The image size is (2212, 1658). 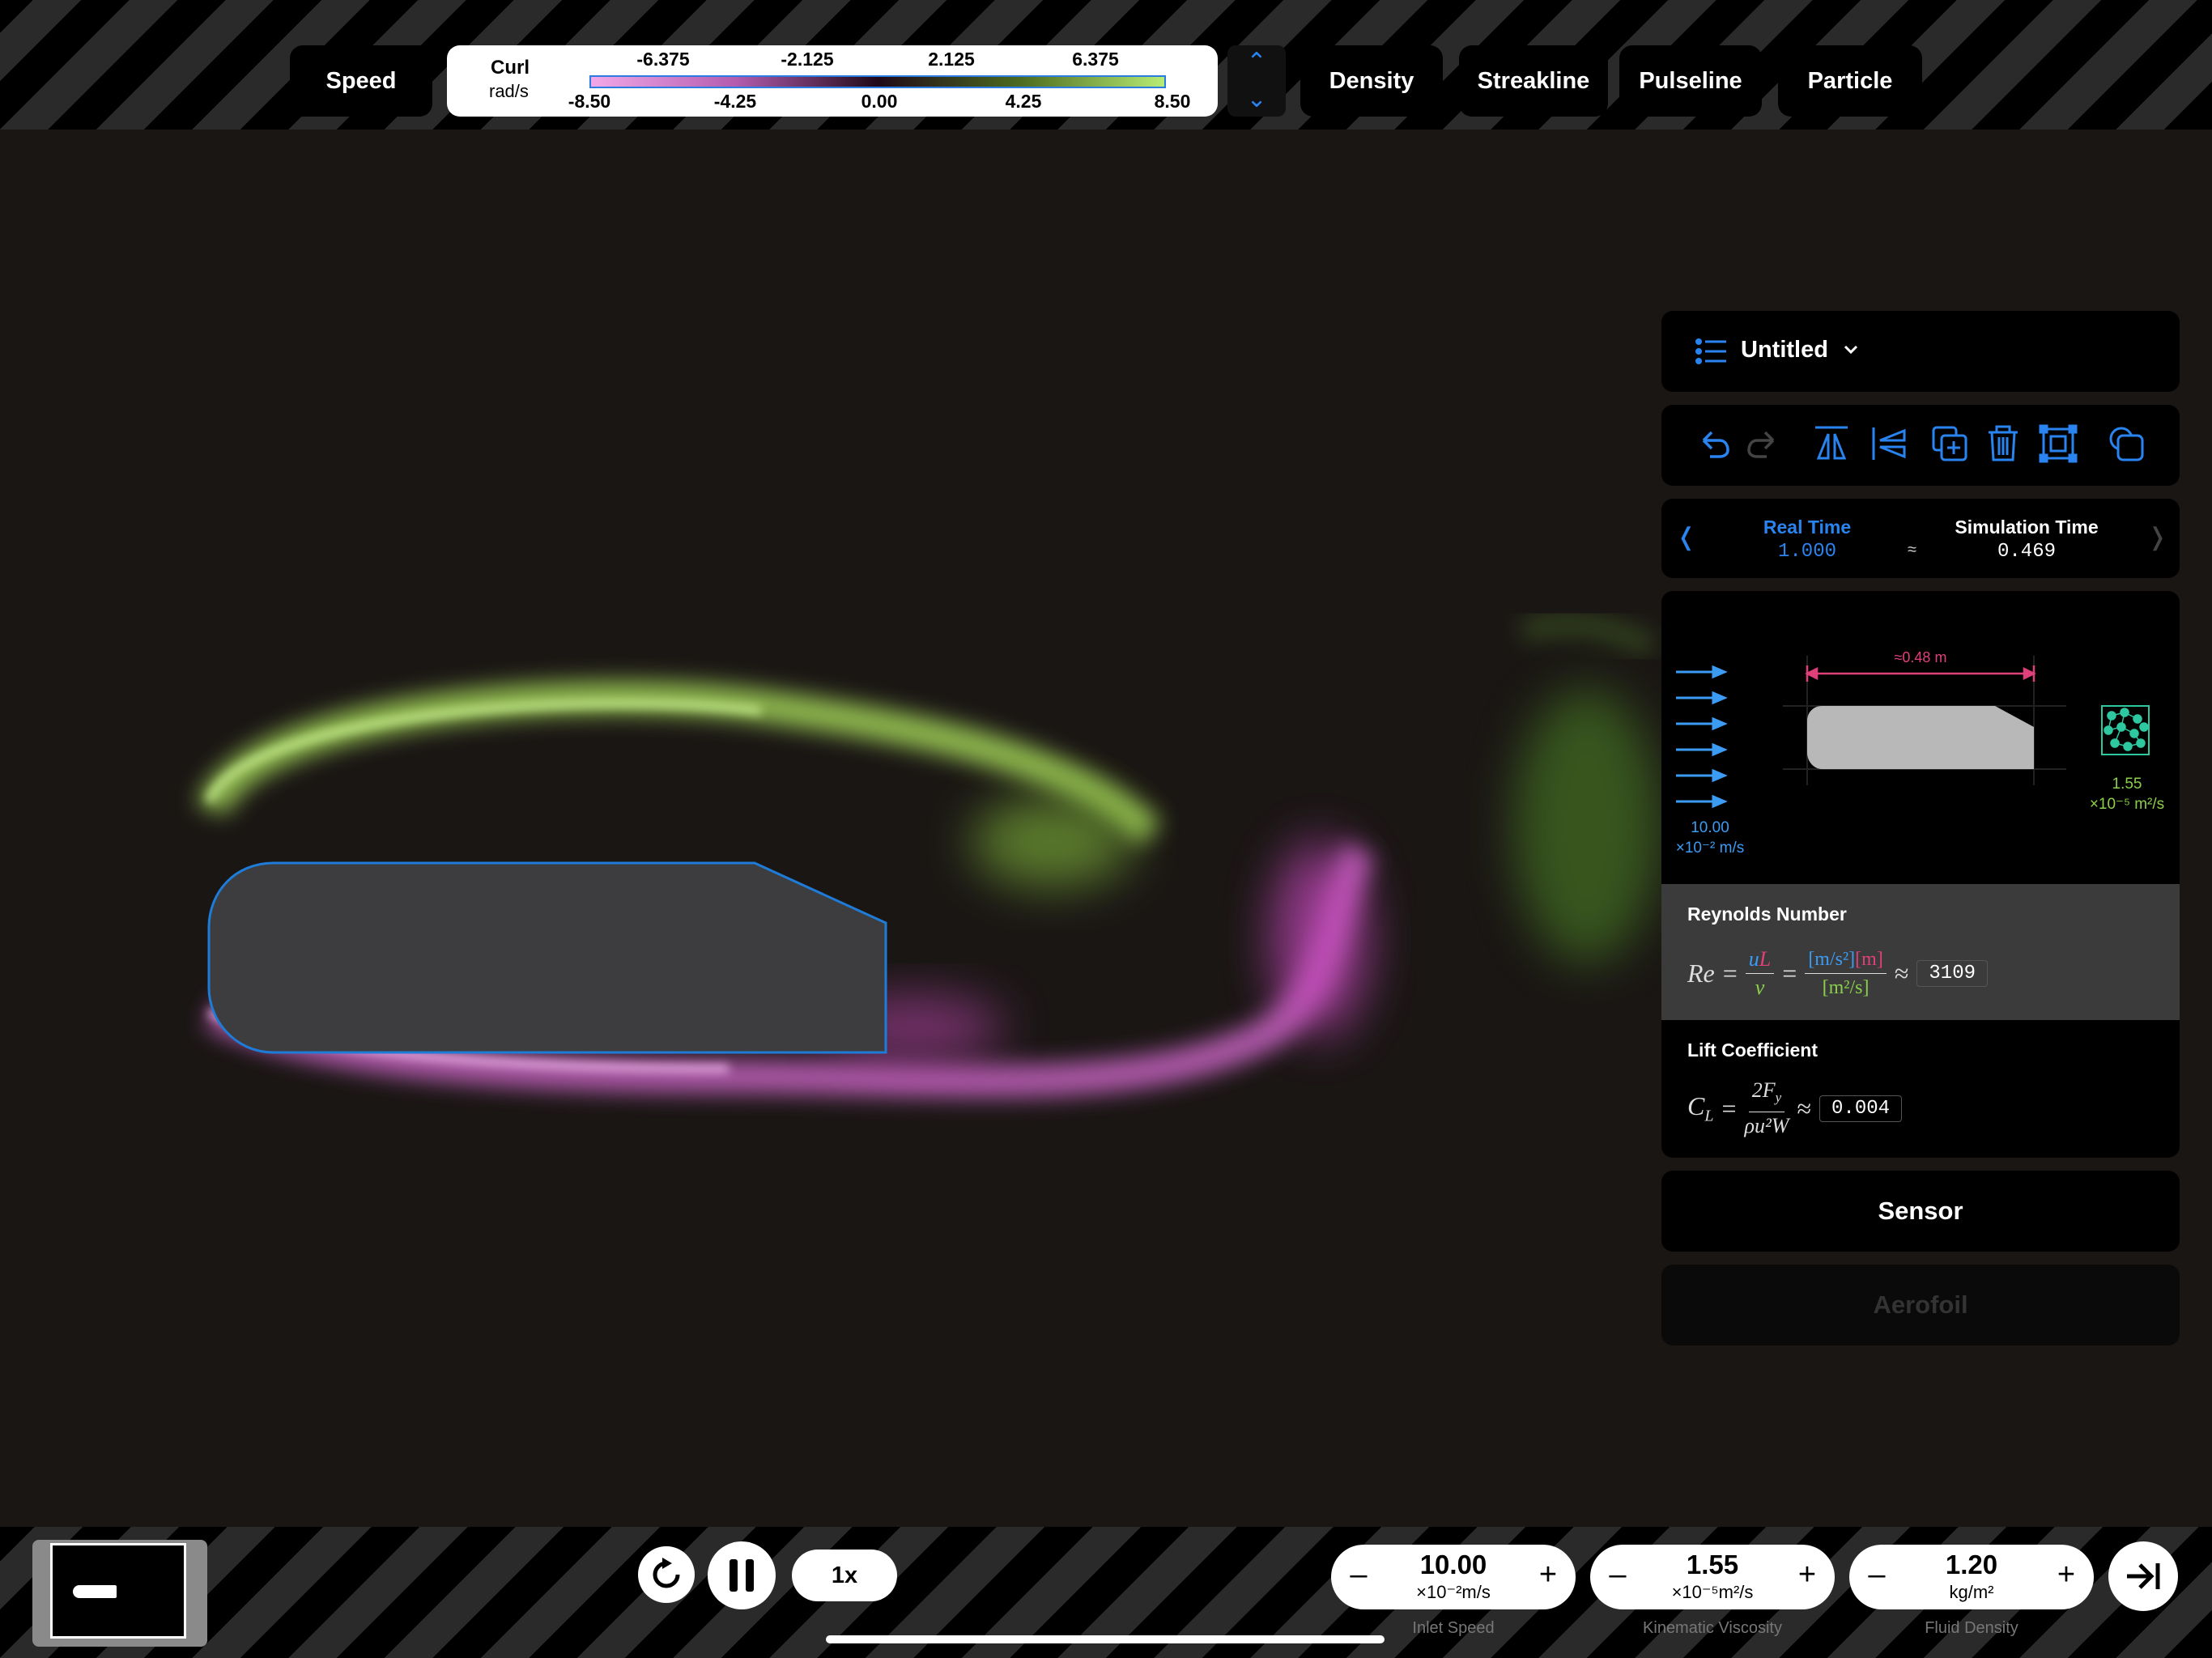 I want to click on real-time-value: 1.000, so click(x=1807, y=552).